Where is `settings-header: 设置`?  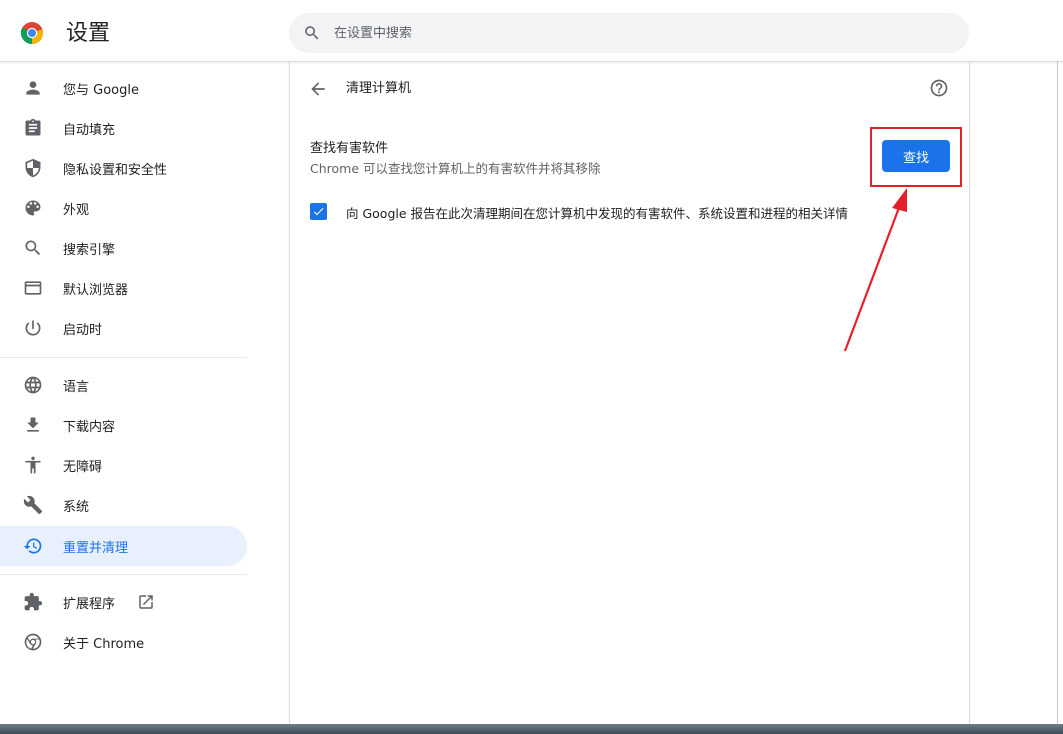
settings-header: 设置 is located at coordinates (531, 31).